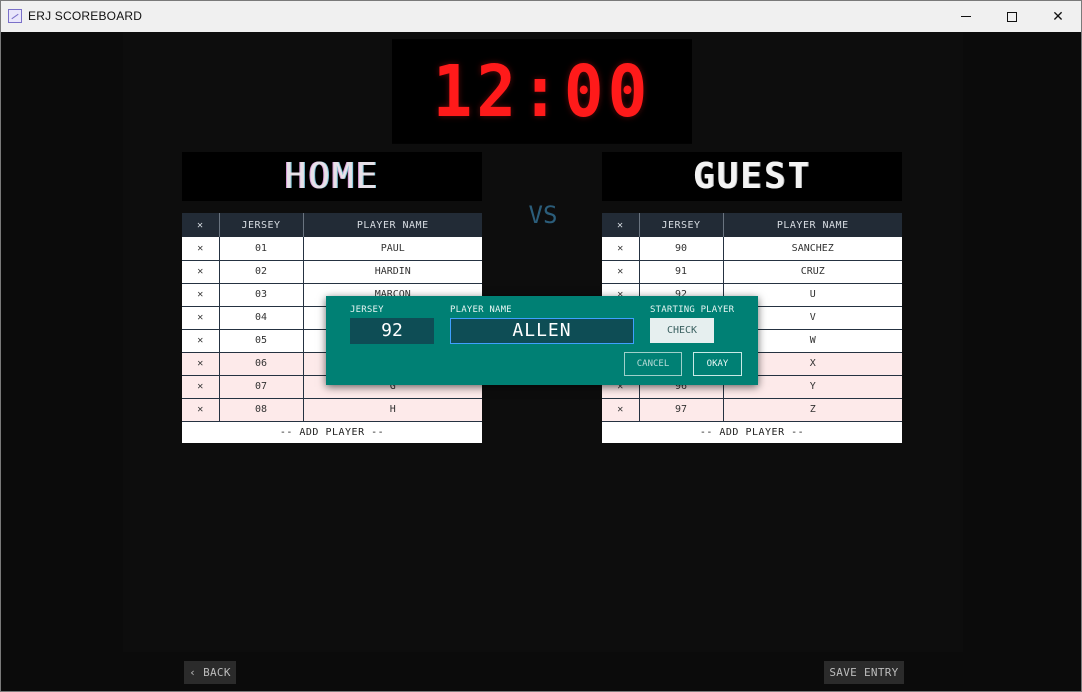 The image size is (1082, 692). Describe the element at coordinates (261, 410) in the screenshot. I see `jersey-cell: 08` at that location.